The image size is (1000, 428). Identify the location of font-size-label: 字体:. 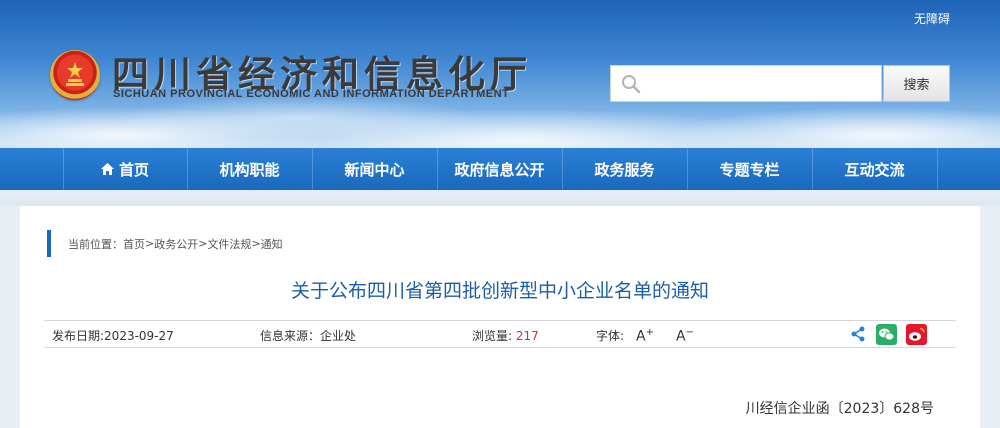
(610, 336).